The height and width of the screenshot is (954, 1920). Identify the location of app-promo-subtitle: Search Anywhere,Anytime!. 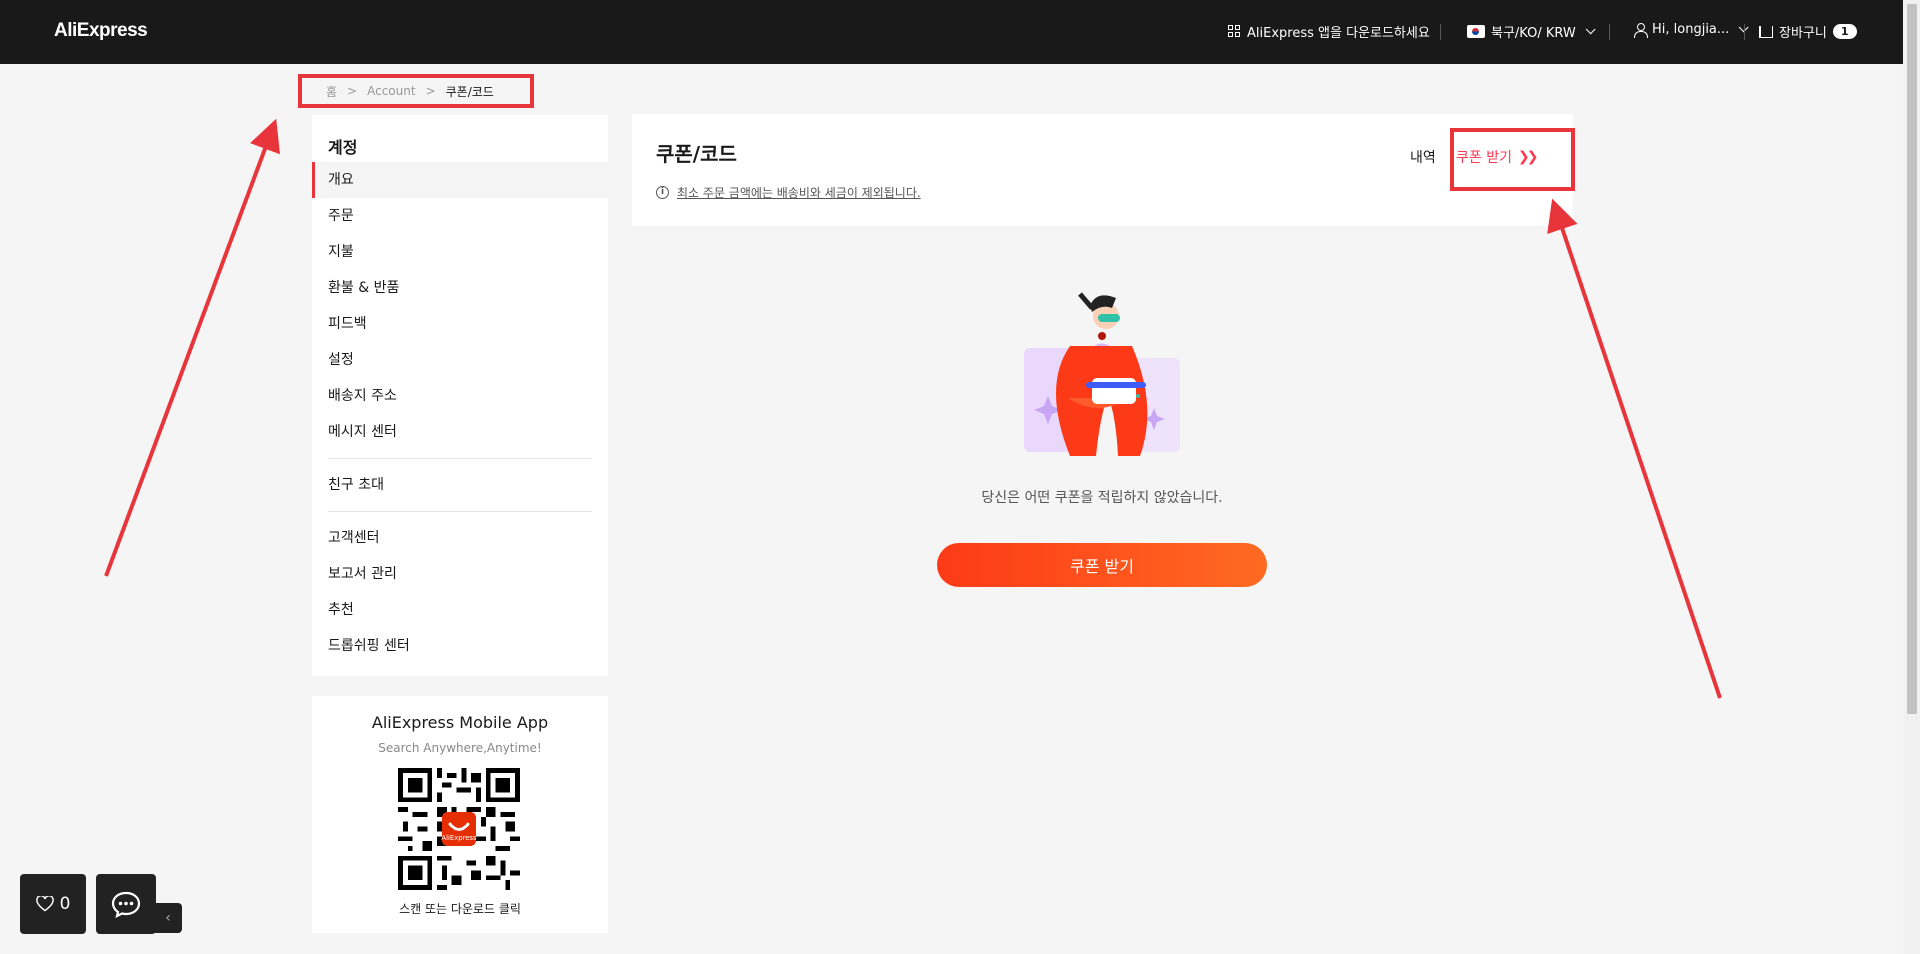
(460, 748).